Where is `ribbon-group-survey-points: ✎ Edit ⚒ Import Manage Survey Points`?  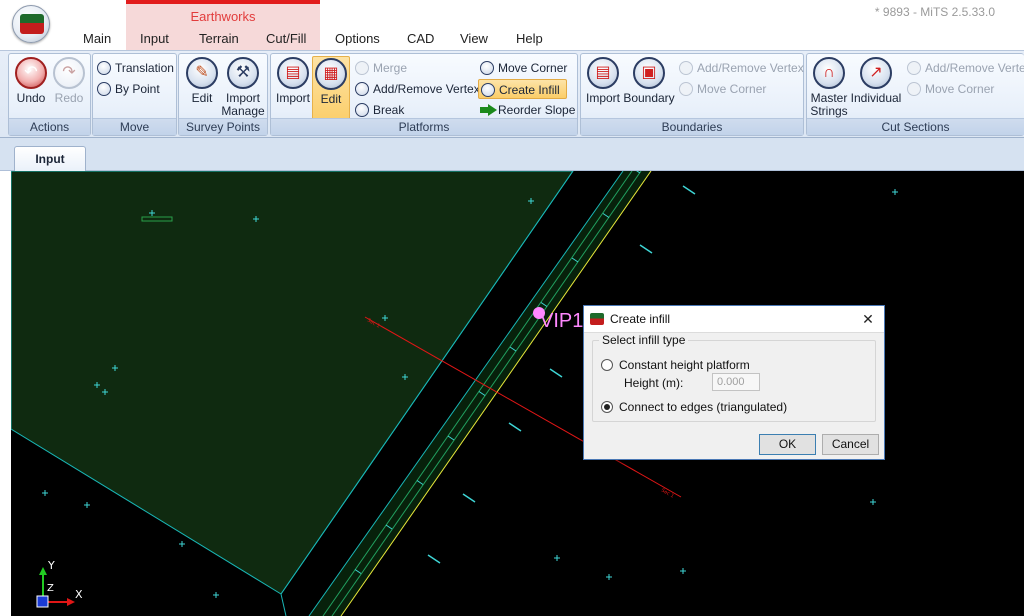 ribbon-group-survey-points: ✎ Edit ⚒ Import Manage Survey Points is located at coordinates (223, 94).